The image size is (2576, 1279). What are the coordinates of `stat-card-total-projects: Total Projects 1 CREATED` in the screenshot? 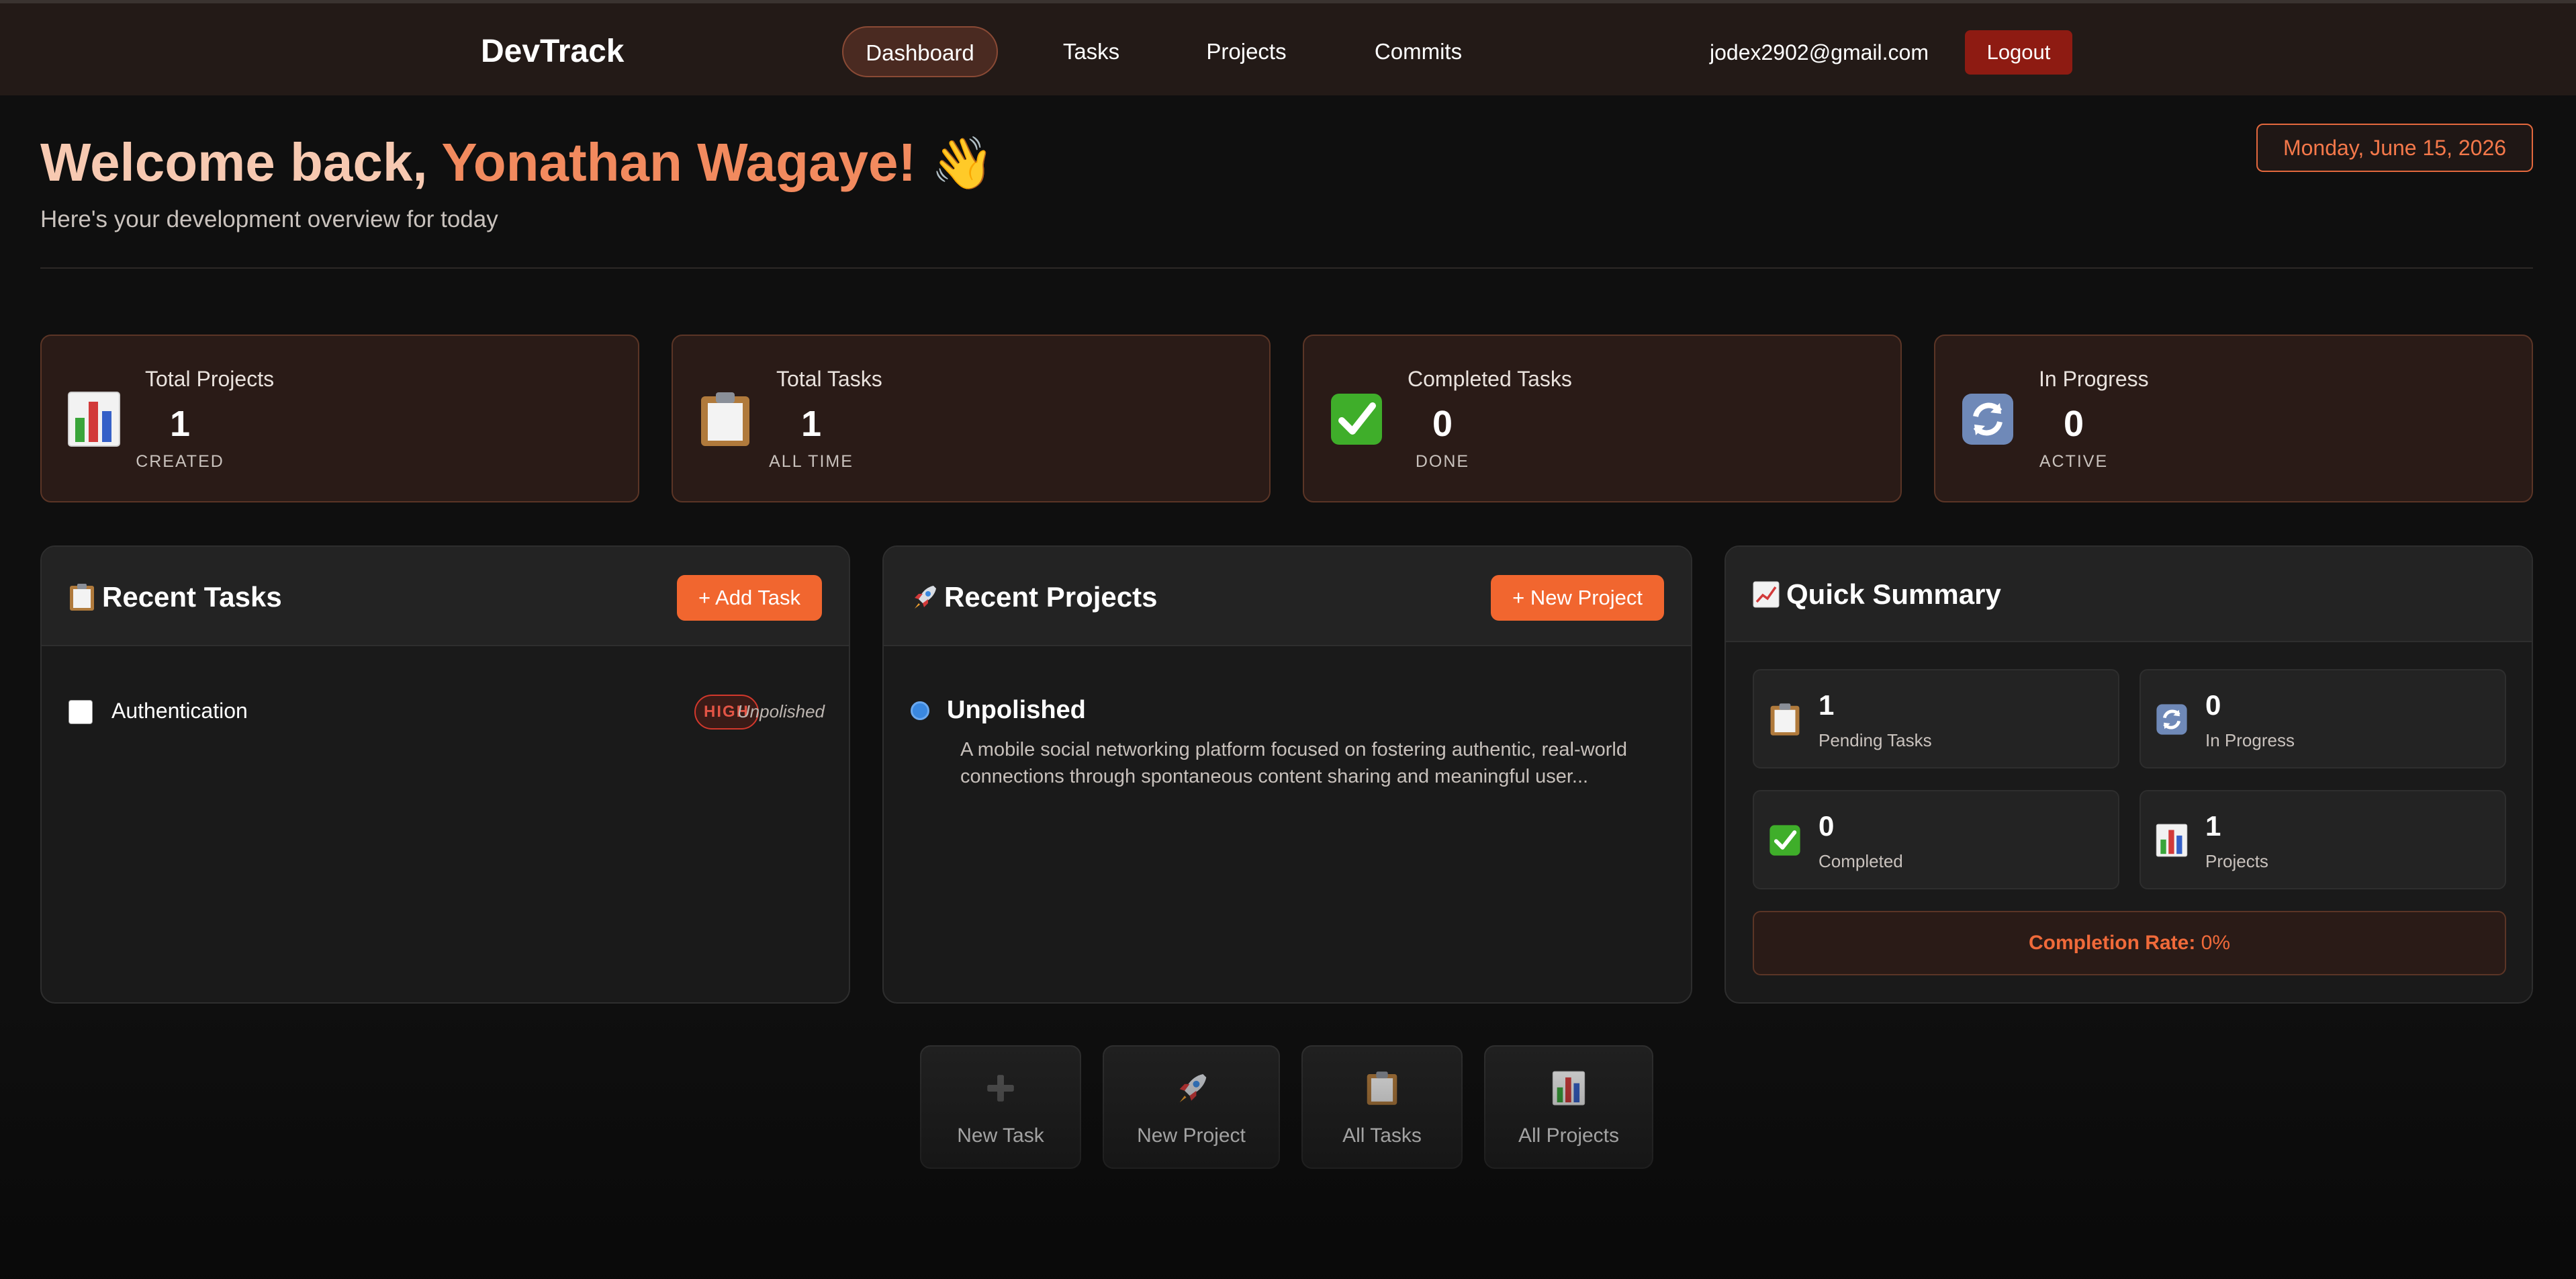 It's located at (339, 418).